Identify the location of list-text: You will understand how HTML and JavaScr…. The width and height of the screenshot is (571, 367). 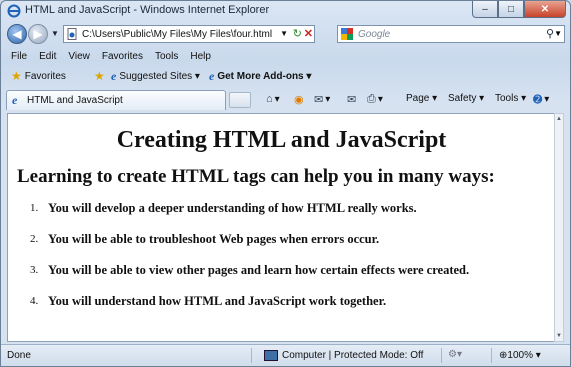
(217, 301).